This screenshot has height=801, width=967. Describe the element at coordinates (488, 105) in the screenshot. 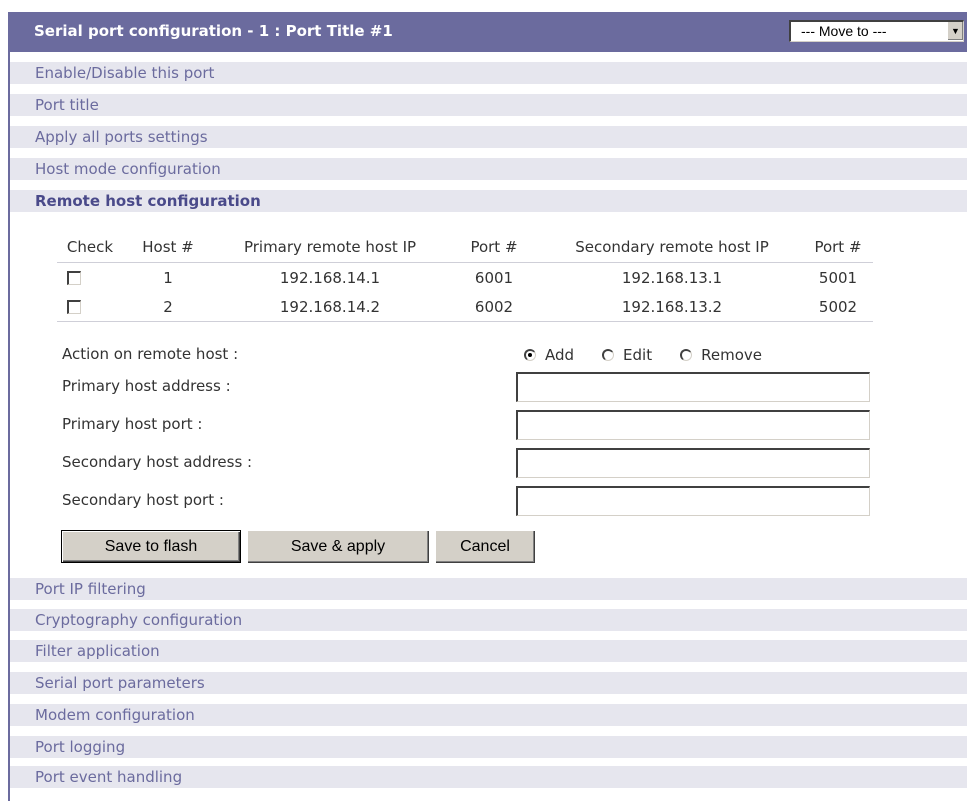

I see `section-port-title: Port title` at that location.